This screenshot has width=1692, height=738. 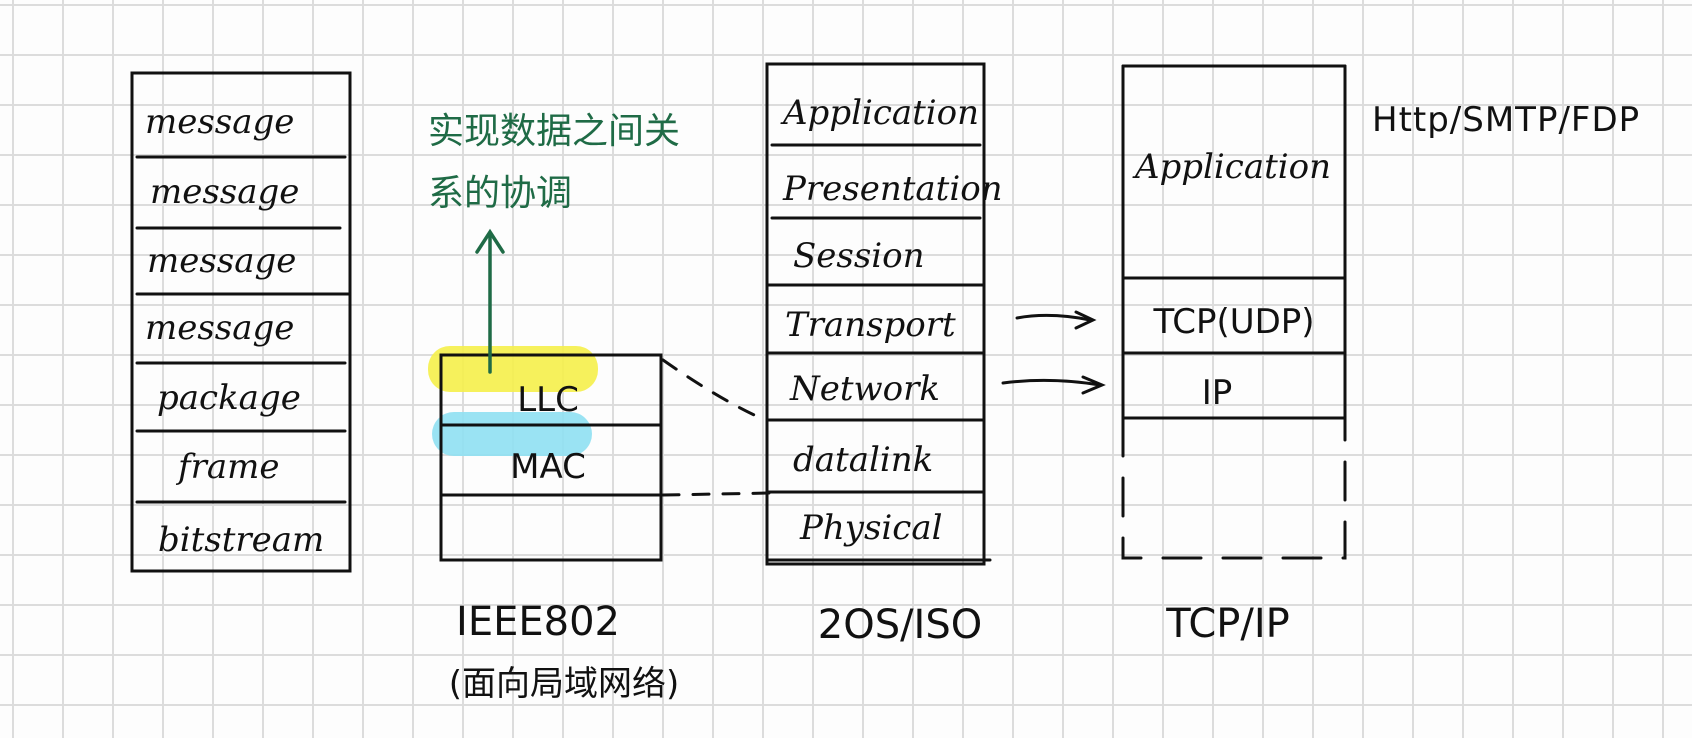 What do you see at coordinates (1228, 624) in the screenshot?
I see `tcpip-caption: TCP/IP` at bounding box center [1228, 624].